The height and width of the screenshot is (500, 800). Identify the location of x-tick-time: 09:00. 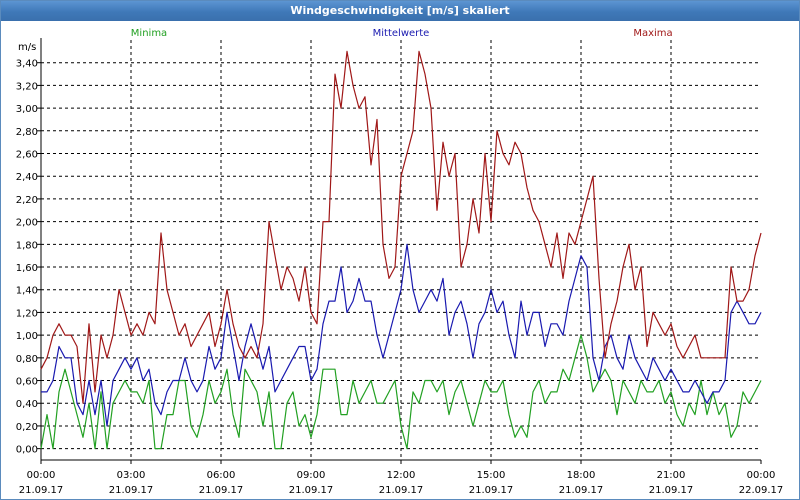
(311, 475).